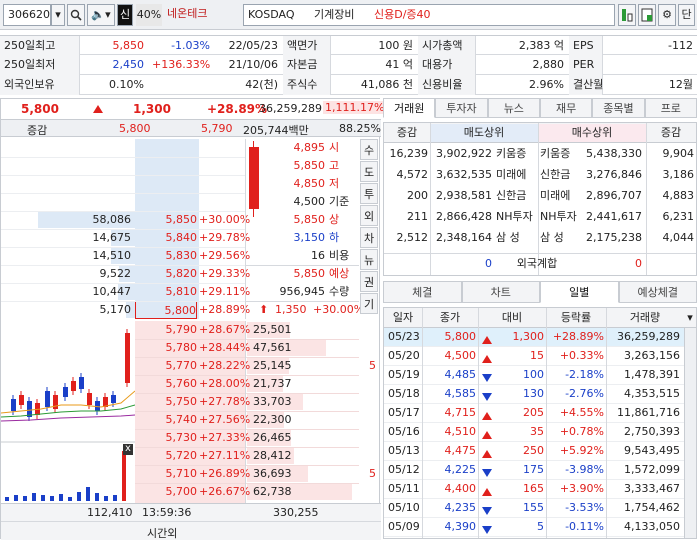 The width and height of the screenshot is (697, 541). I want to click on sort-down-icon: ▾, so click(690, 318).